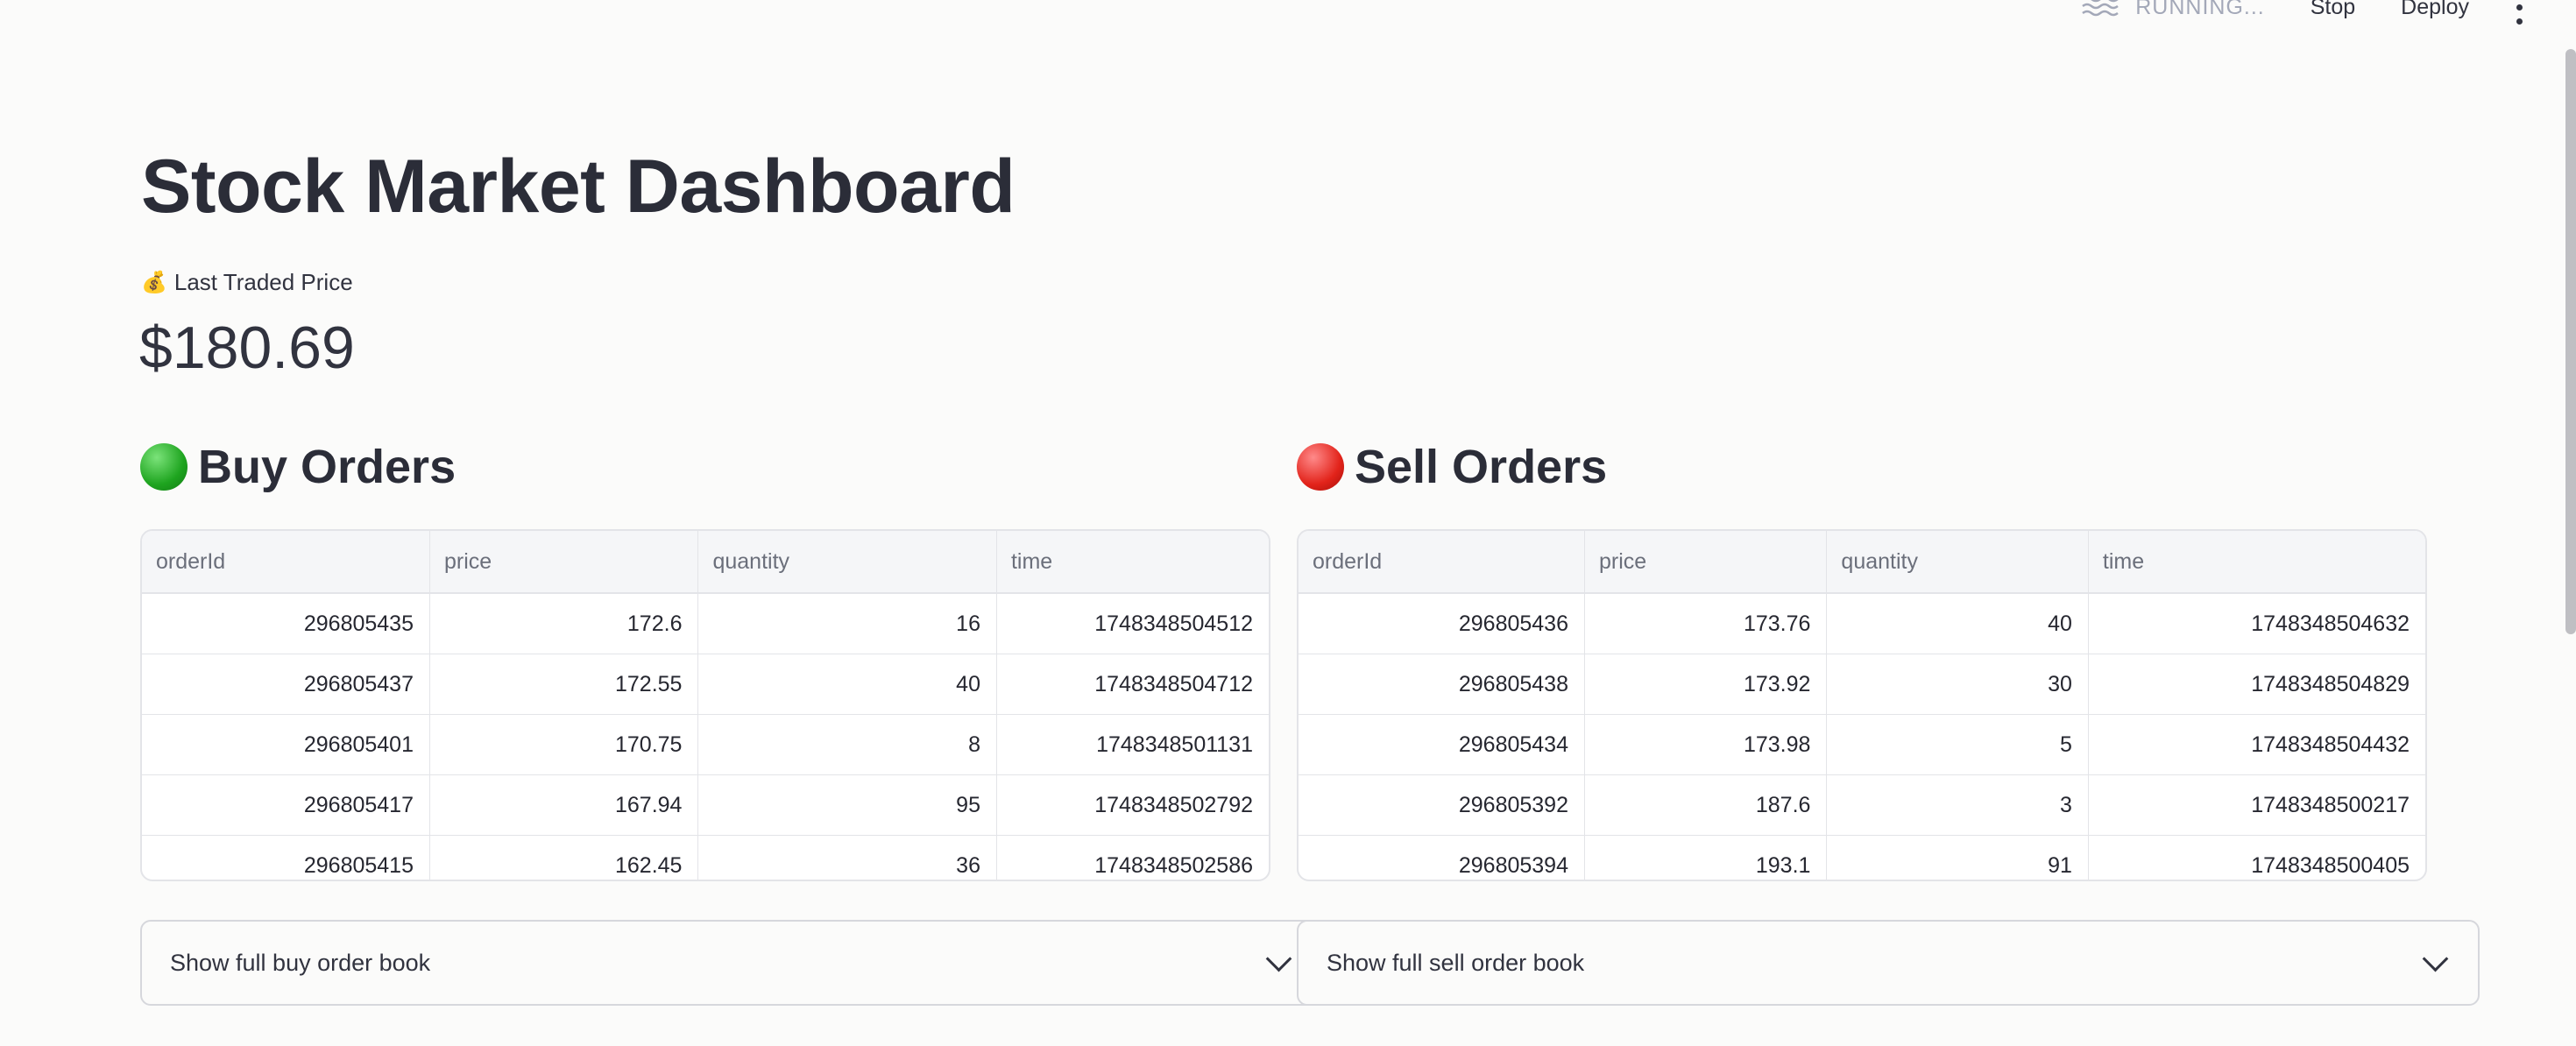 Image resolution: width=2576 pixels, height=1046 pixels. Describe the element at coordinates (1957, 685) in the screenshot. I see `cell-quantity: 30` at that location.